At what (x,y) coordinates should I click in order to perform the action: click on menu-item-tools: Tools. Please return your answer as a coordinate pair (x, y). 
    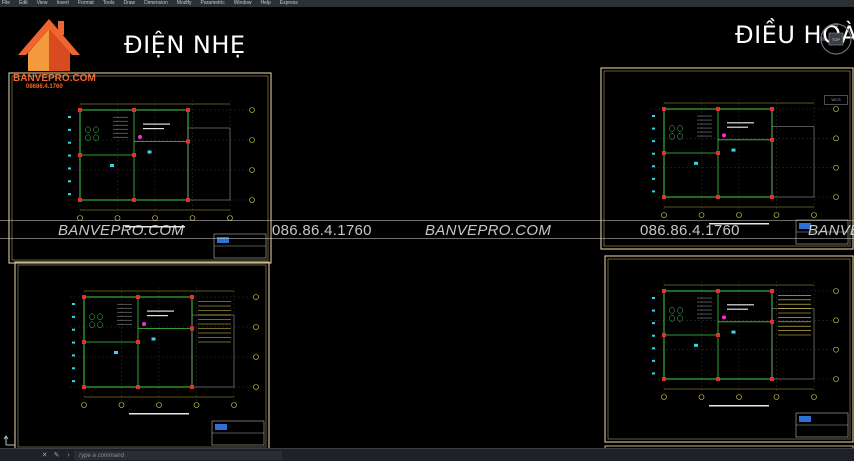
    Looking at the image, I should click on (109, 3).